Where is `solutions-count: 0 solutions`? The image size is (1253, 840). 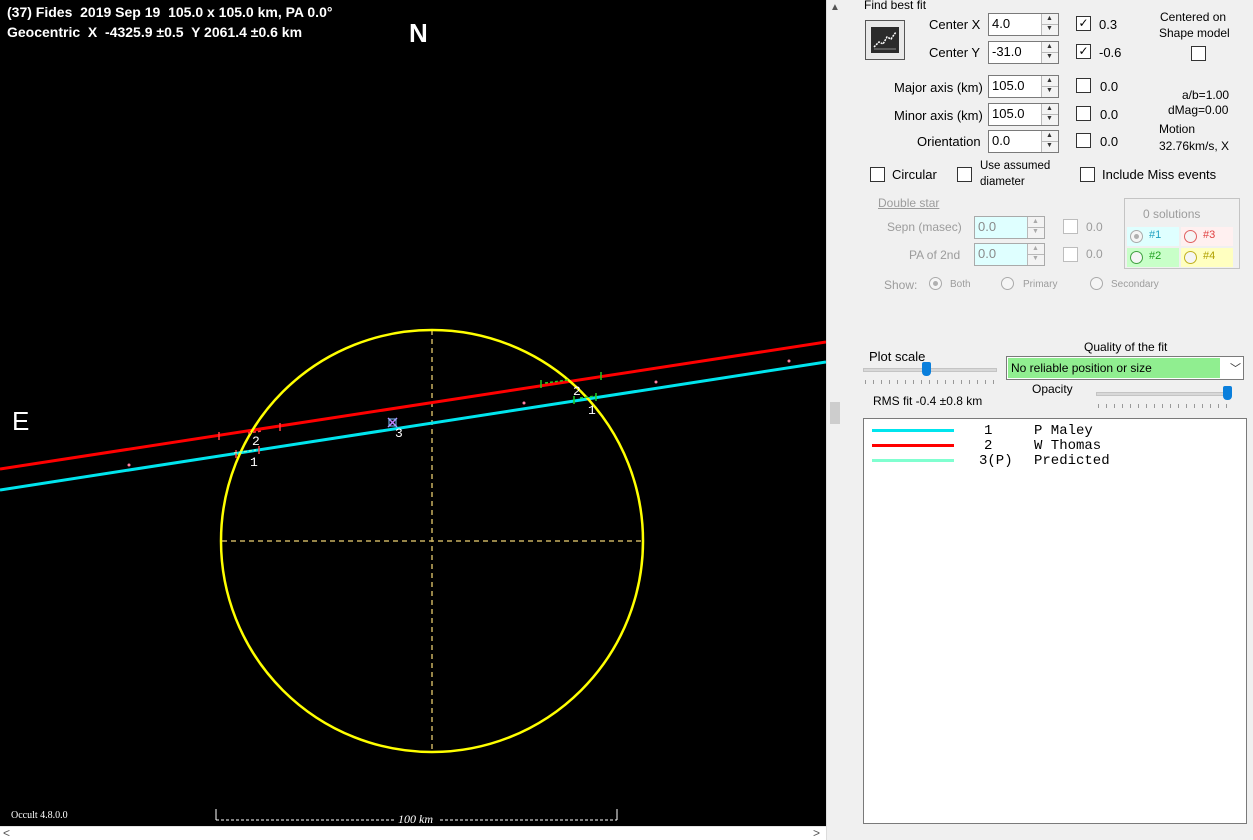 solutions-count: 0 solutions is located at coordinates (1172, 214).